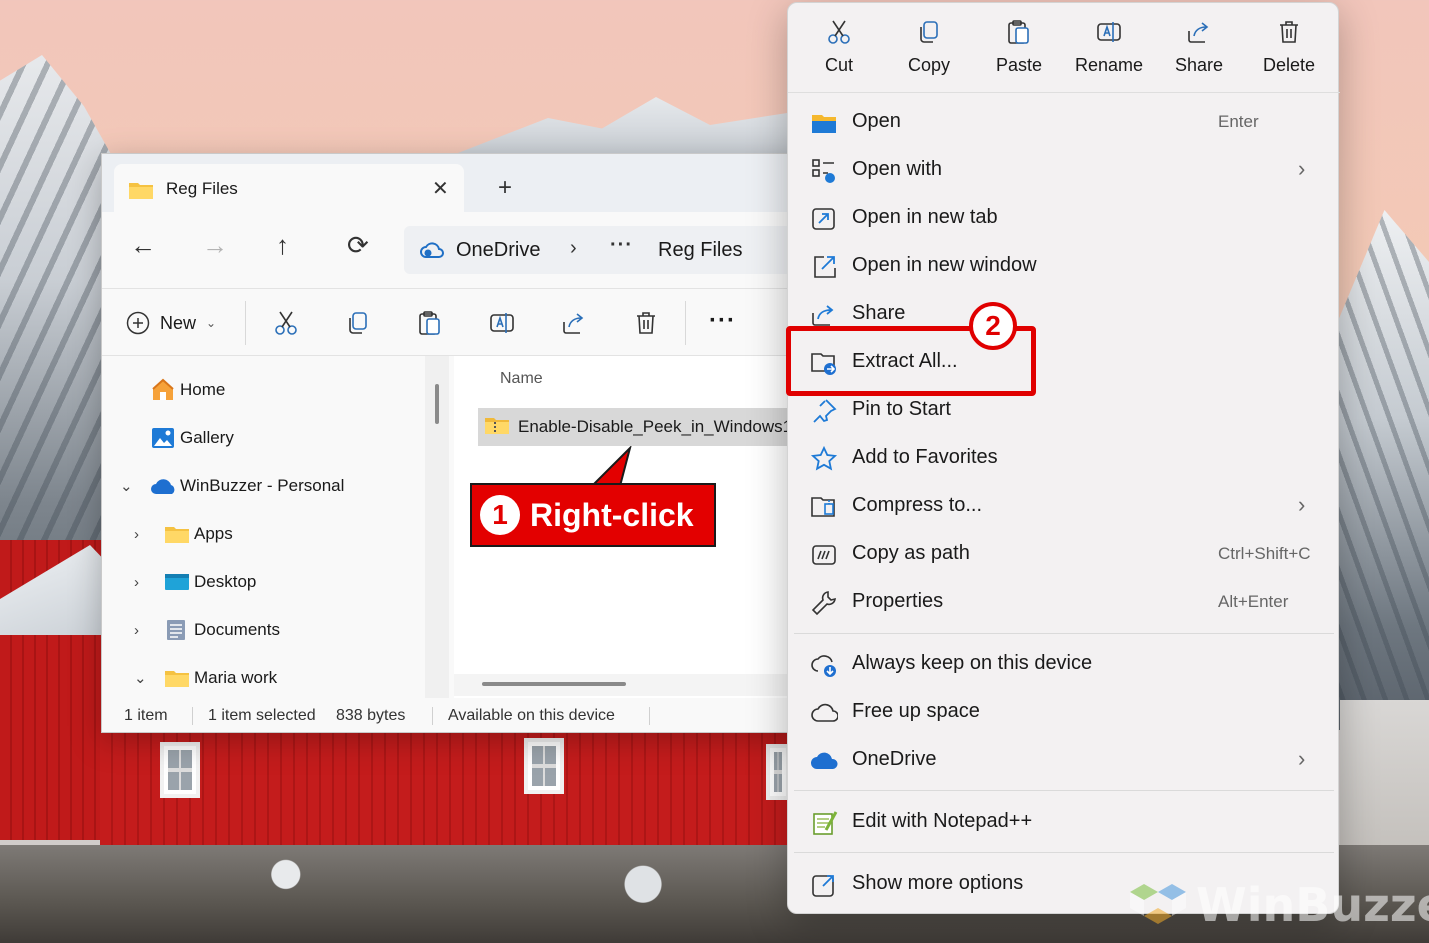  Describe the element at coordinates (1019, 47) in the screenshot. I see `quick-action-paste: Paste` at that location.